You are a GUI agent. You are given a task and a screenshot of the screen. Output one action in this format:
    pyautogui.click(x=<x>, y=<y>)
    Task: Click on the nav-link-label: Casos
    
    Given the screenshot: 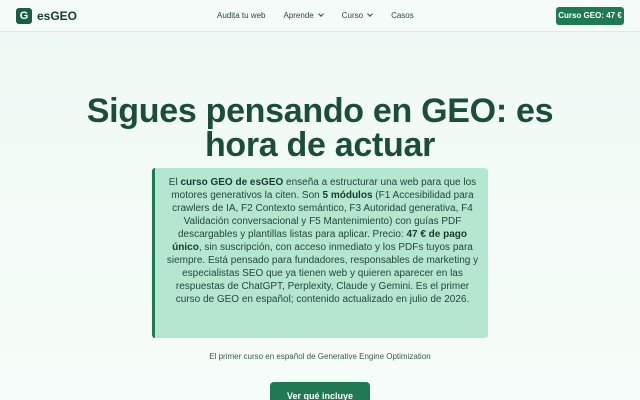 What is the action you would take?
    pyautogui.click(x=402, y=15)
    